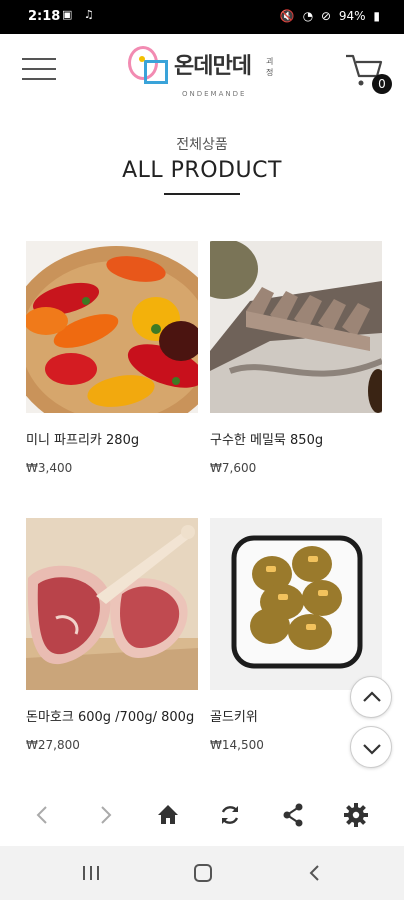 This screenshot has width=404, height=900. I want to click on product-name: 구수한 메밀묵 850g, so click(296, 441).